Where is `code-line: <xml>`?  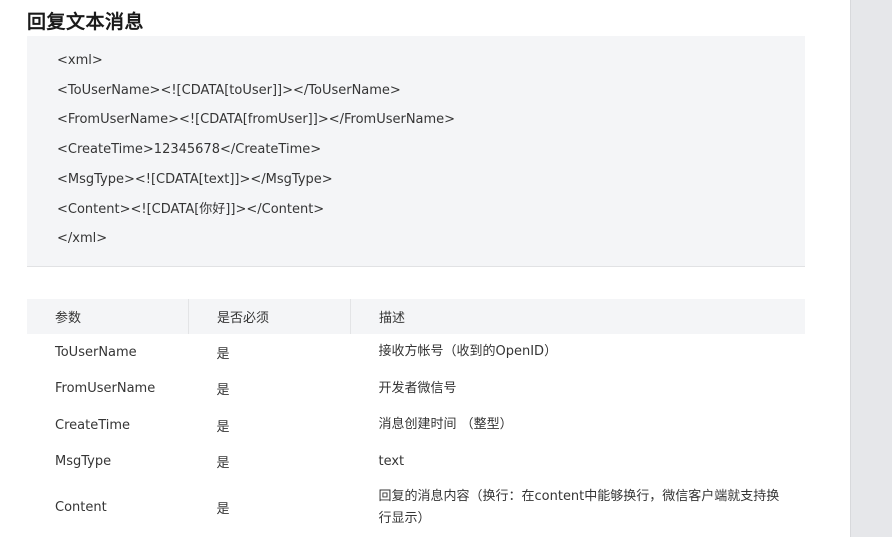
code-line: <xml> is located at coordinates (80, 60).